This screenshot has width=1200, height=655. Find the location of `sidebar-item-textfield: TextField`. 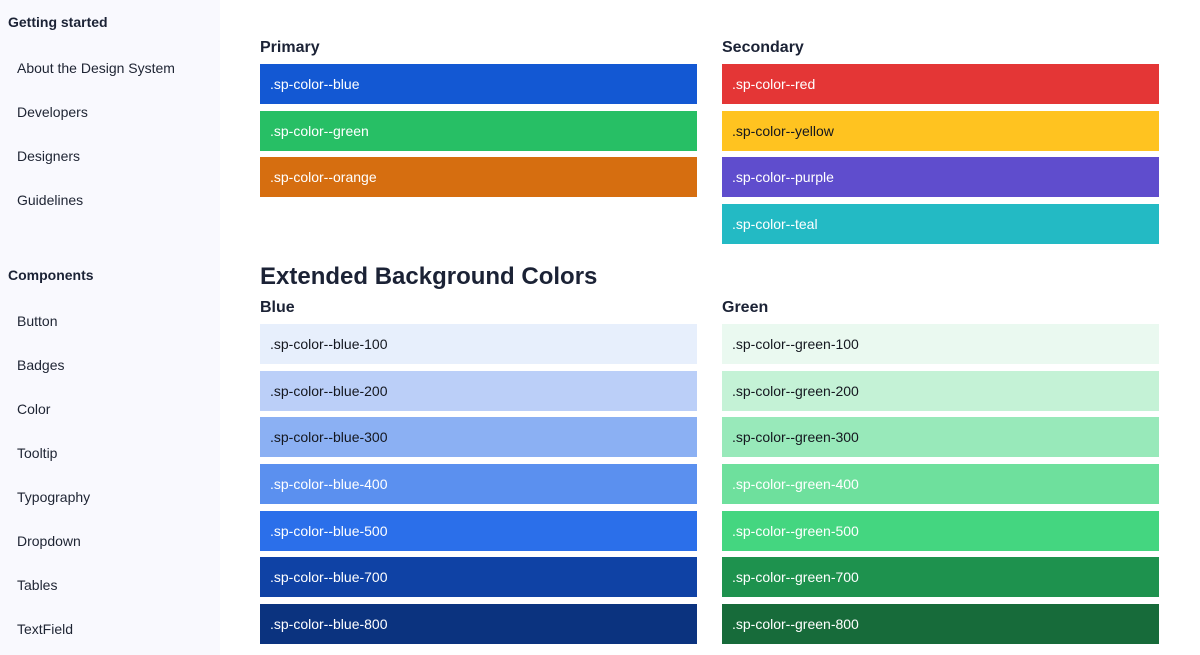

sidebar-item-textfield: TextField is located at coordinates (45, 629).